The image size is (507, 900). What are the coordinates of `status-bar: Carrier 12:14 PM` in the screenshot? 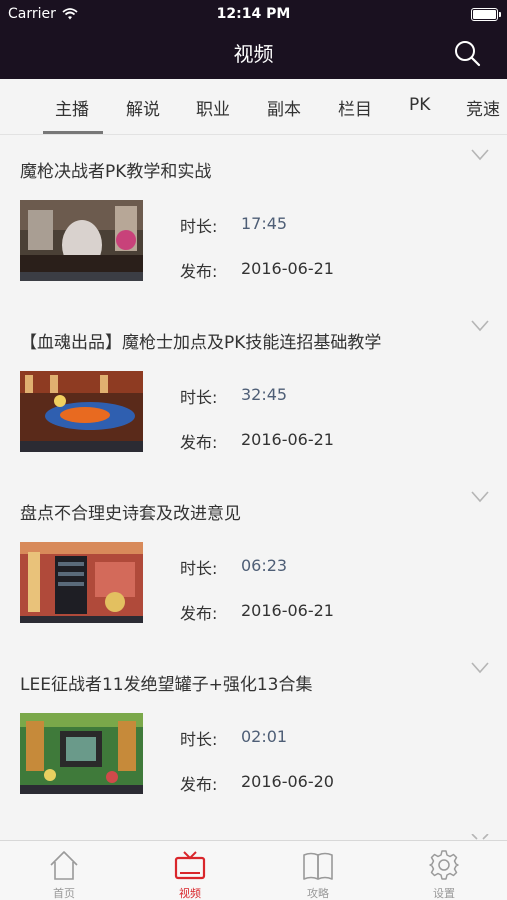 It's located at (253, 14).